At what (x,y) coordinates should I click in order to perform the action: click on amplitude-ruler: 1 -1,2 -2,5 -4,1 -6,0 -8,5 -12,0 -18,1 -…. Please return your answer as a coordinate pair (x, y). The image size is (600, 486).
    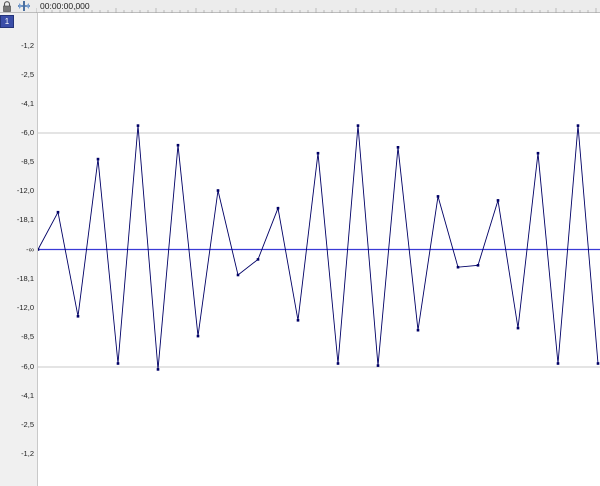
    Looking at the image, I should click on (19, 249).